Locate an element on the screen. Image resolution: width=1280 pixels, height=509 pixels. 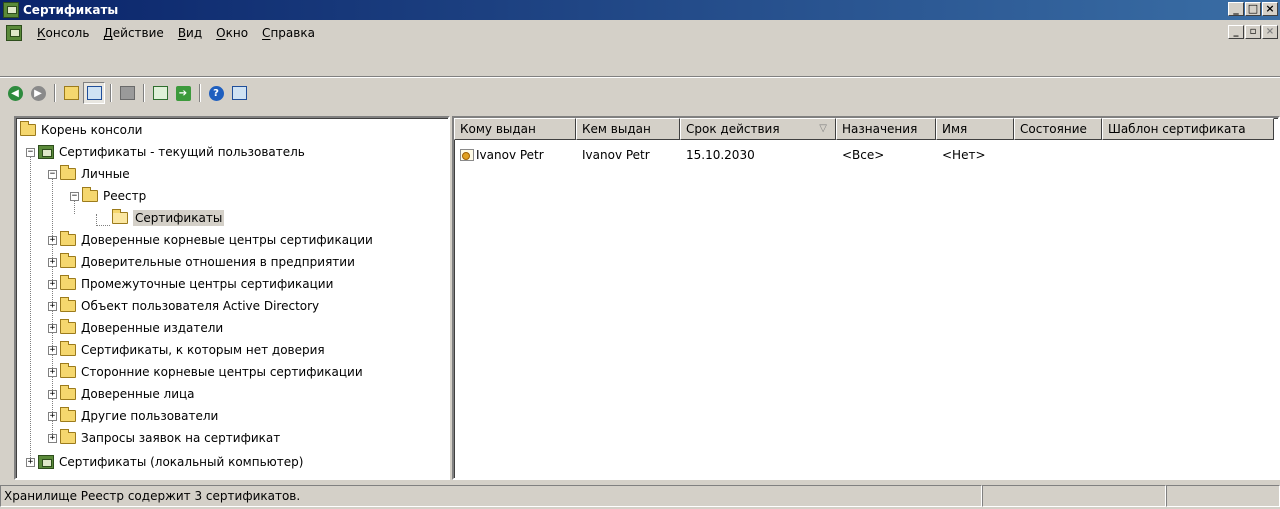
tree-node-store: + Запросы заявок на сертификат is located at coordinates (164, 438).